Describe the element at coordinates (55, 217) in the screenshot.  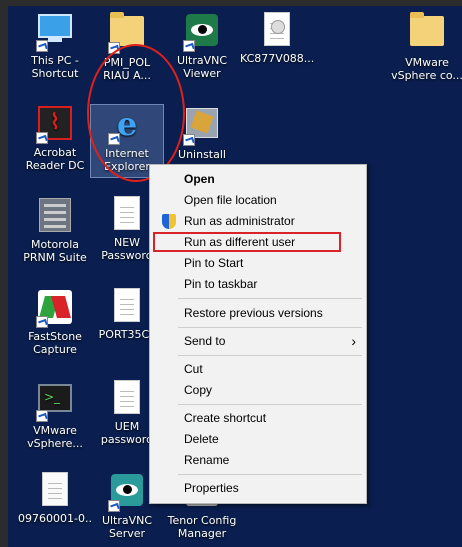
I see `motorola-icon` at that location.